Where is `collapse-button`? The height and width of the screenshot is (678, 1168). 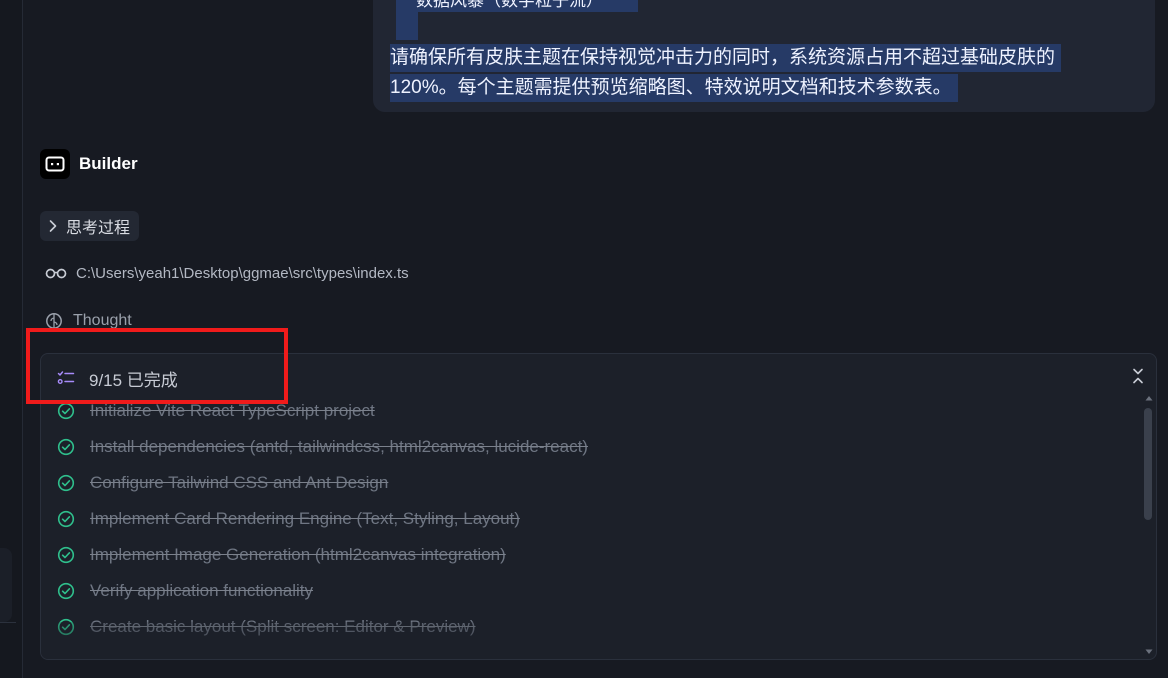 collapse-button is located at coordinates (1138, 376).